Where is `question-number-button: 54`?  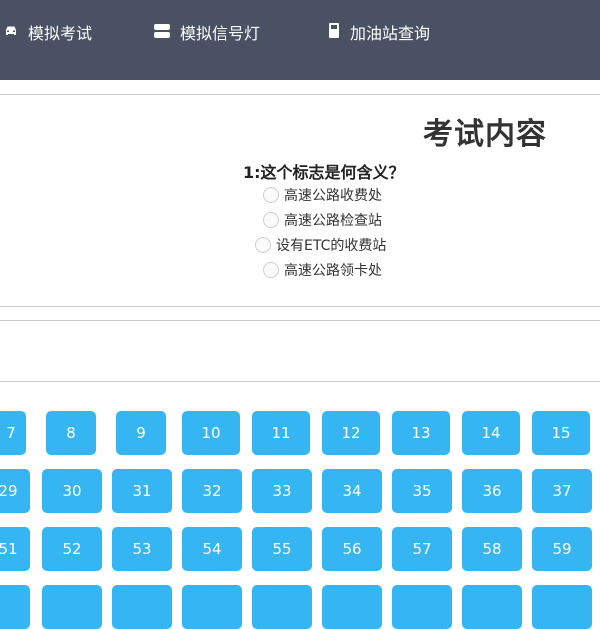 question-number-button: 54 is located at coordinates (212, 549).